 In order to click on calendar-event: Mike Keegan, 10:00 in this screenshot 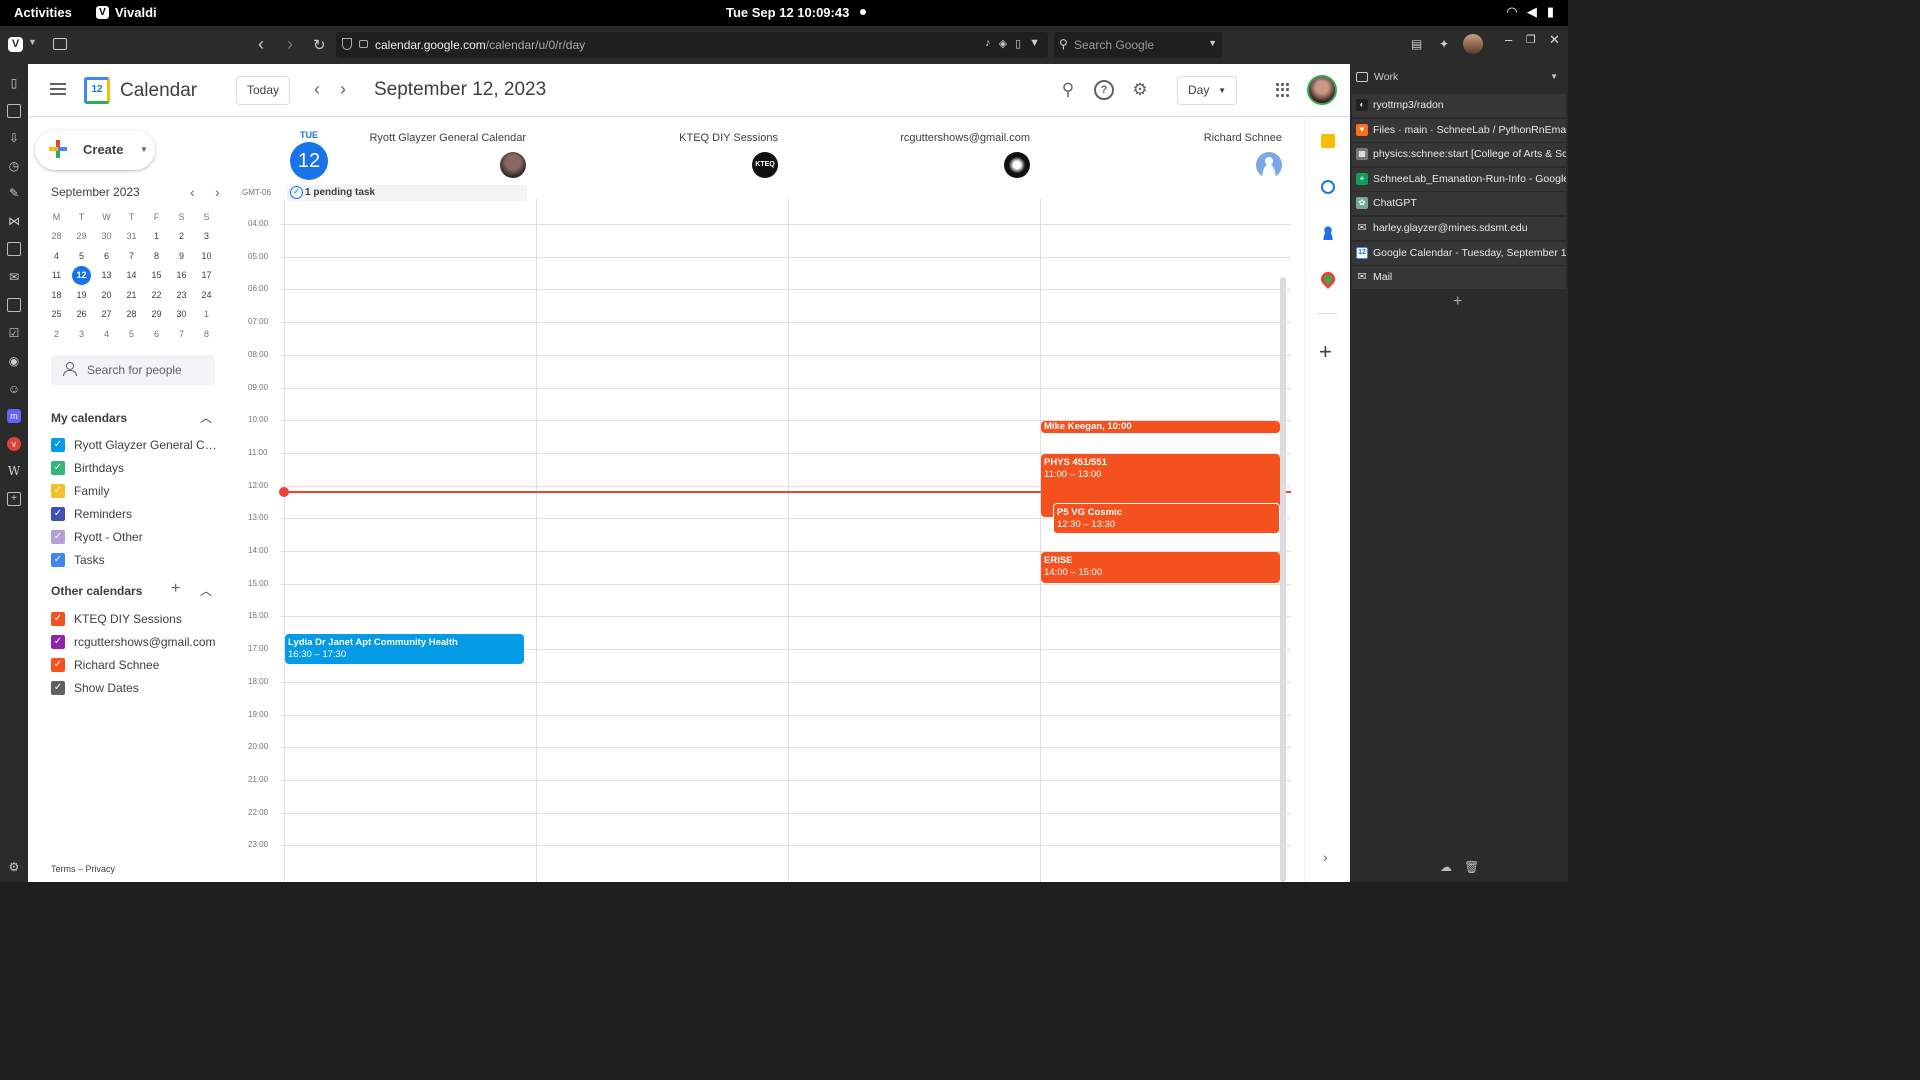, I will do `click(1160, 427)`.